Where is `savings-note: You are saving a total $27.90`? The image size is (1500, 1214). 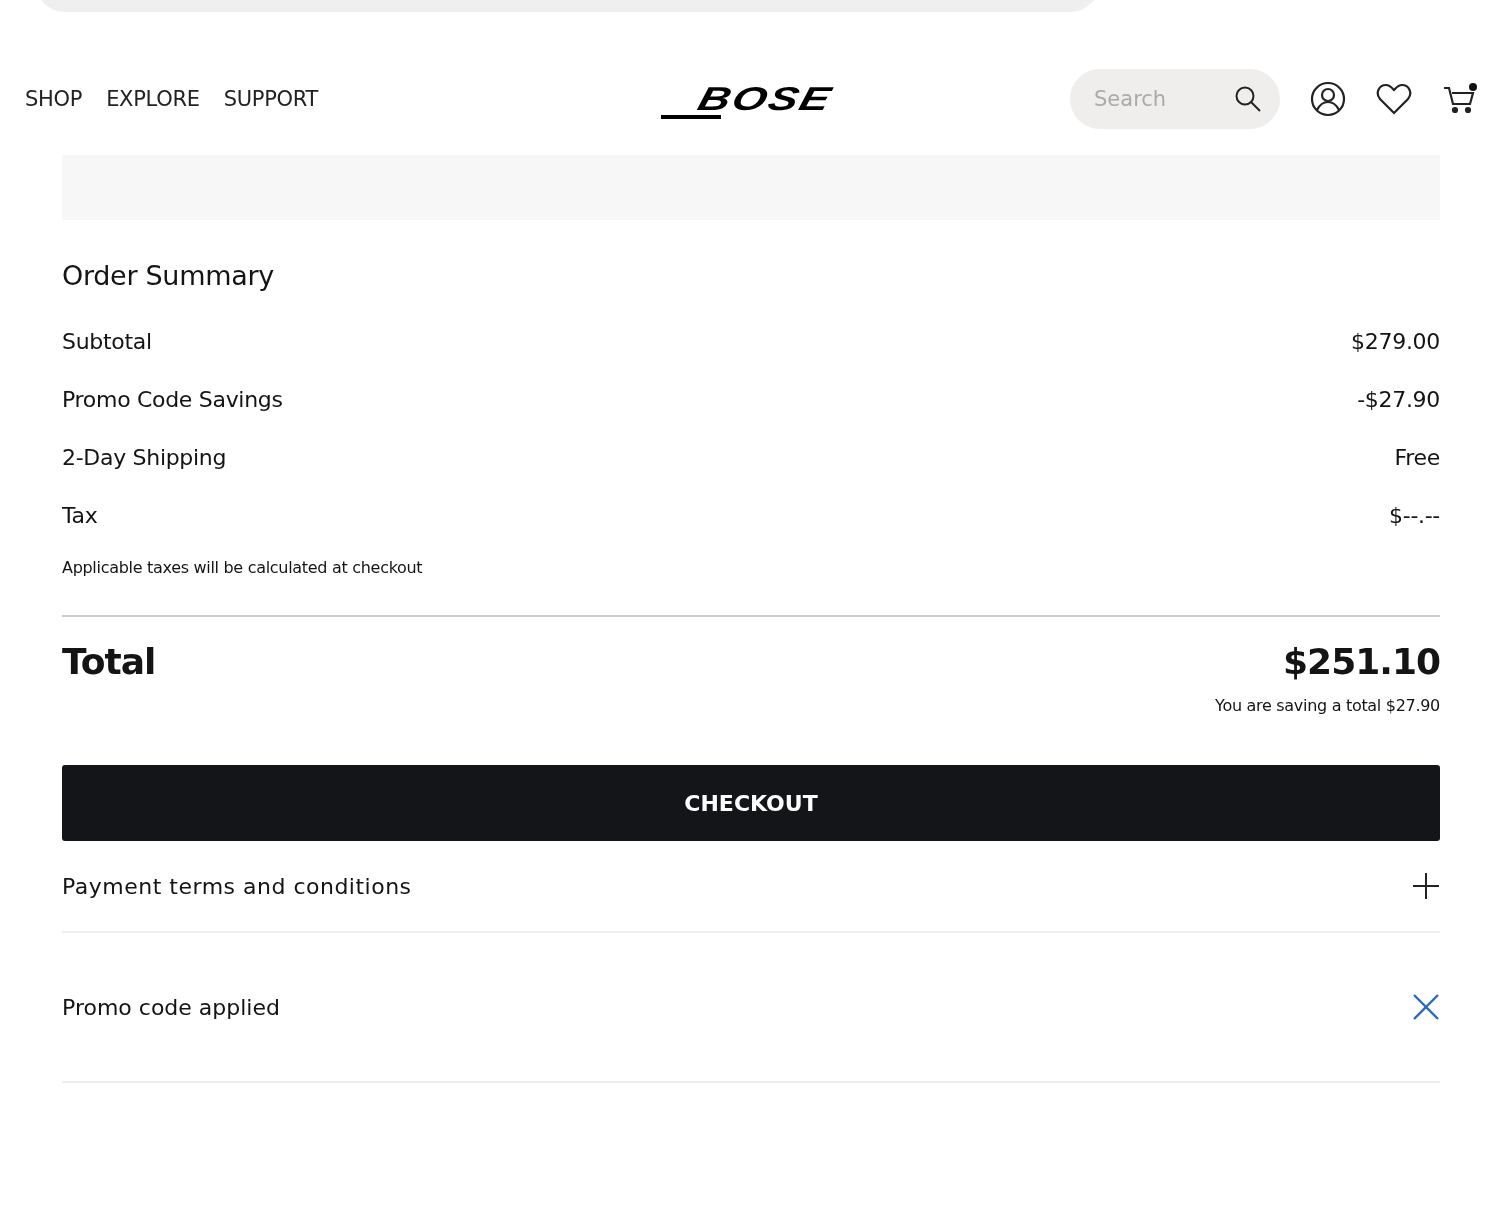
savings-note: You are saving a total $27.90 is located at coordinates (1327, 705).